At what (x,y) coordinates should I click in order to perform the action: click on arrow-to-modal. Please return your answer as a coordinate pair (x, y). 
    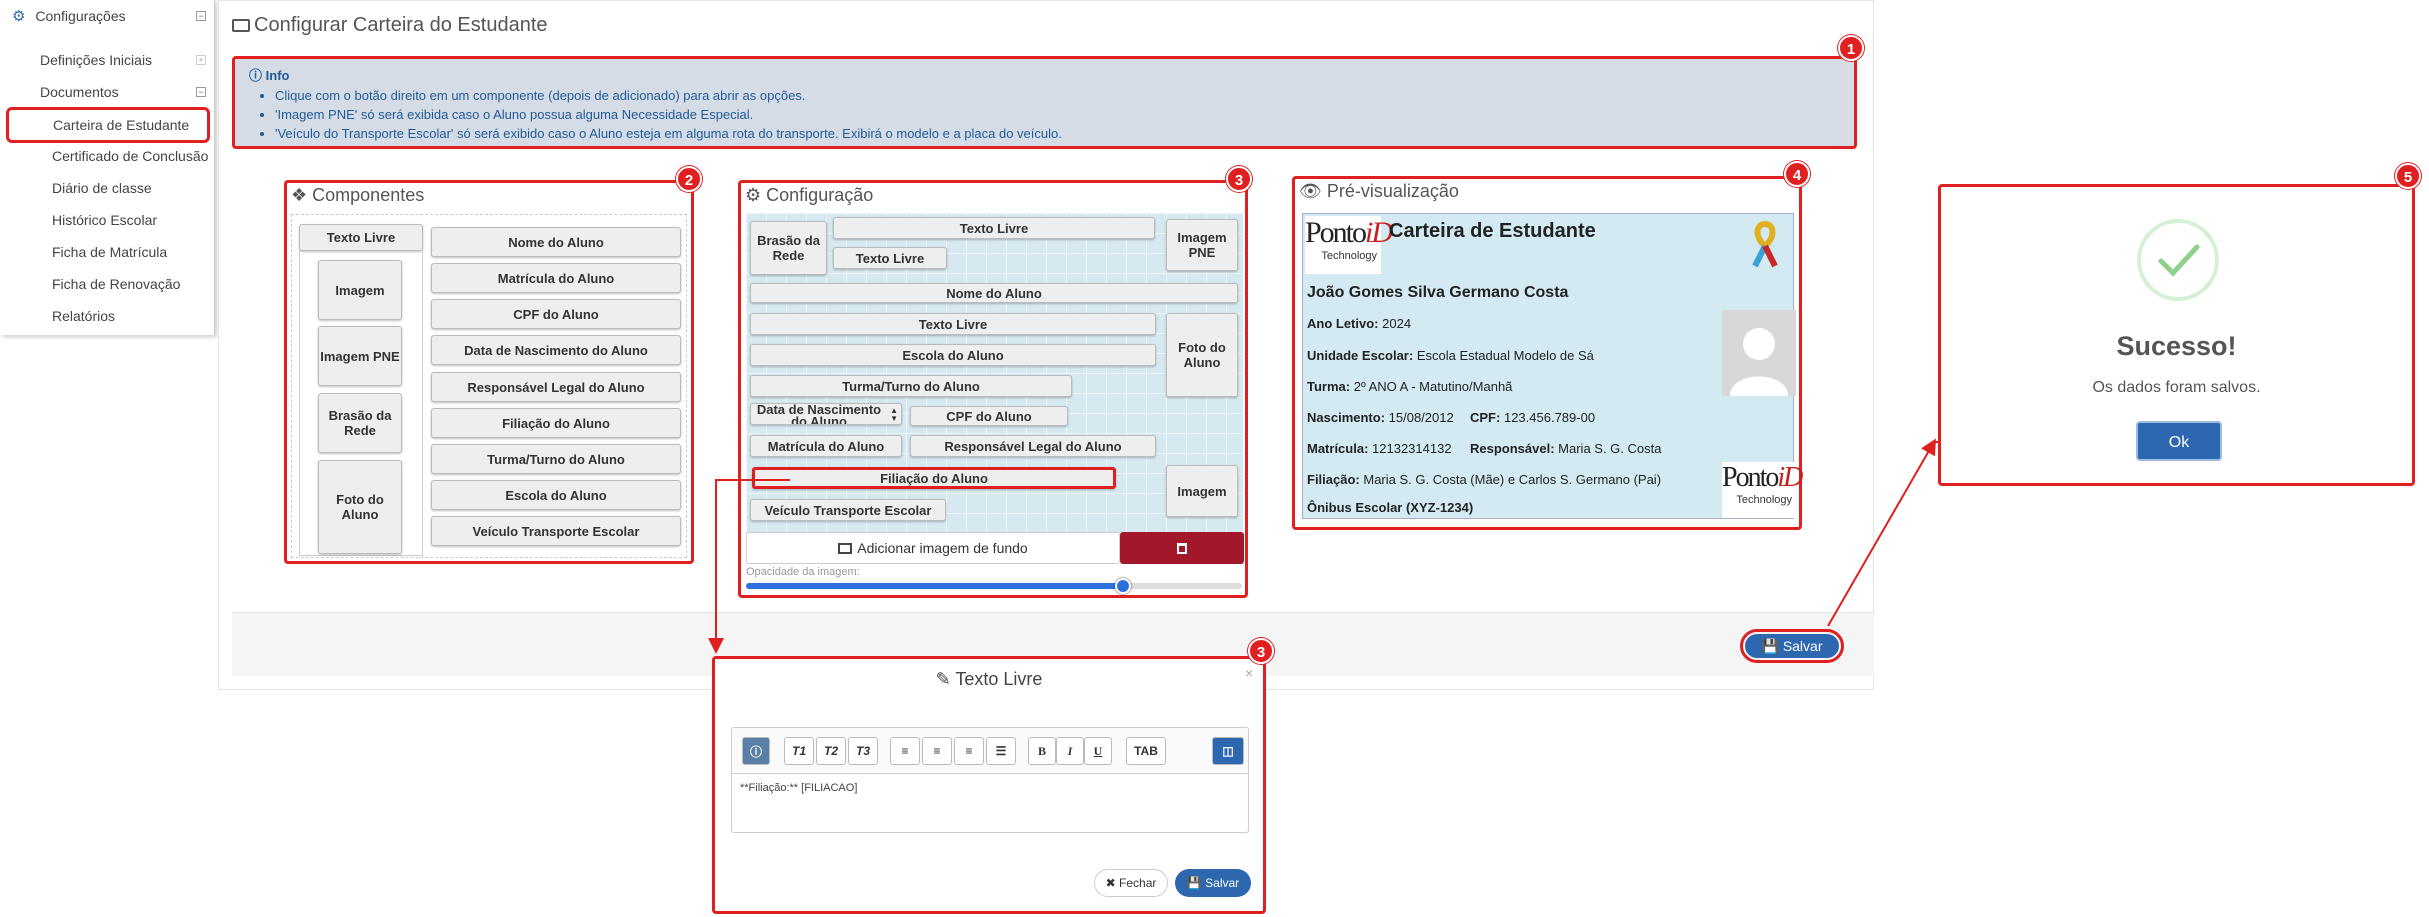
    Looking at the image, I should click on (749, 566).